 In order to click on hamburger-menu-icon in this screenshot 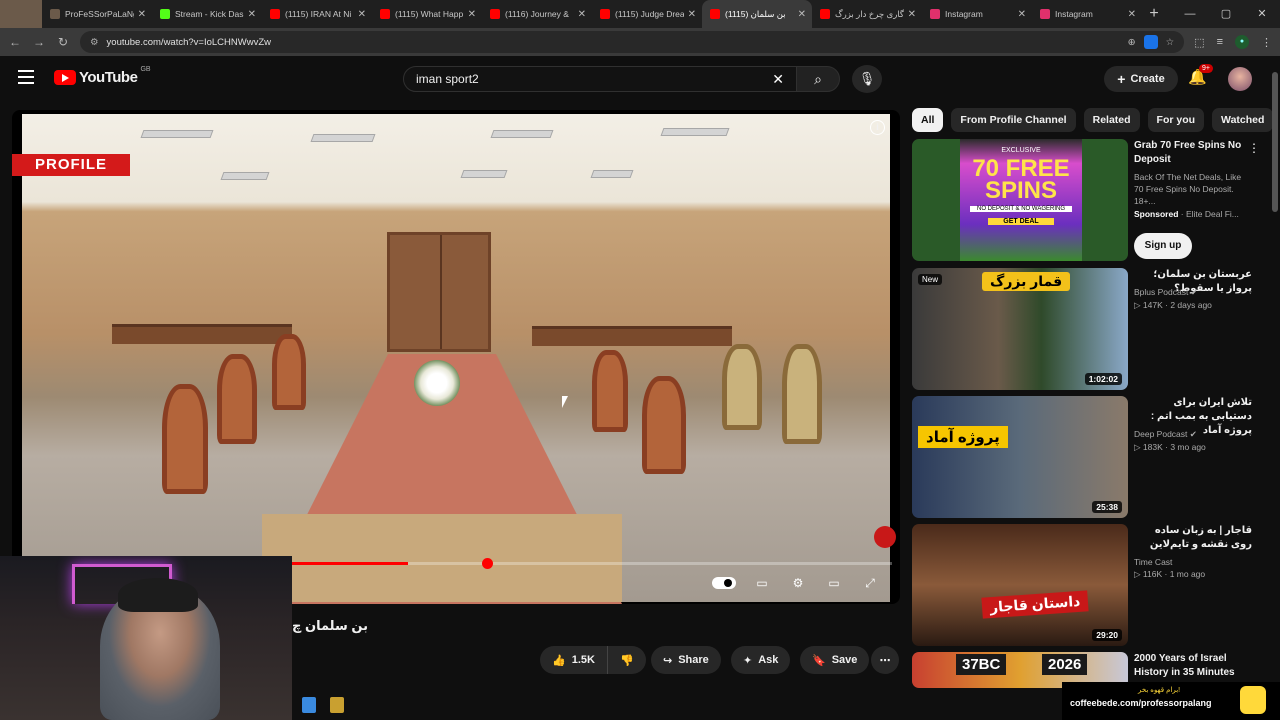, I will do `click(26, 77)`.